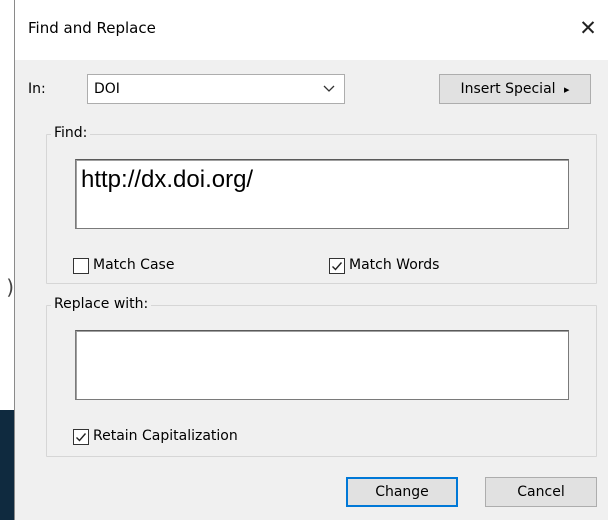 Image resolution: width=608 pixels, height=520 pixels. I want to click on arrow-right-icon: ▸, so click(566, 89).